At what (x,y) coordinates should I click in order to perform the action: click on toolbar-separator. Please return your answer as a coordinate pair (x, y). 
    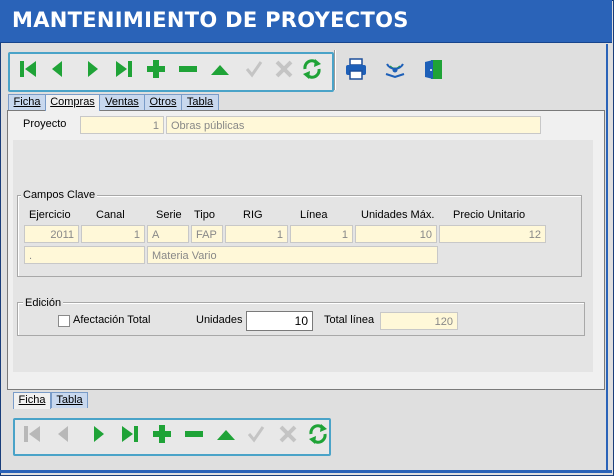
    Looking at the image, I should click on (335, 70).